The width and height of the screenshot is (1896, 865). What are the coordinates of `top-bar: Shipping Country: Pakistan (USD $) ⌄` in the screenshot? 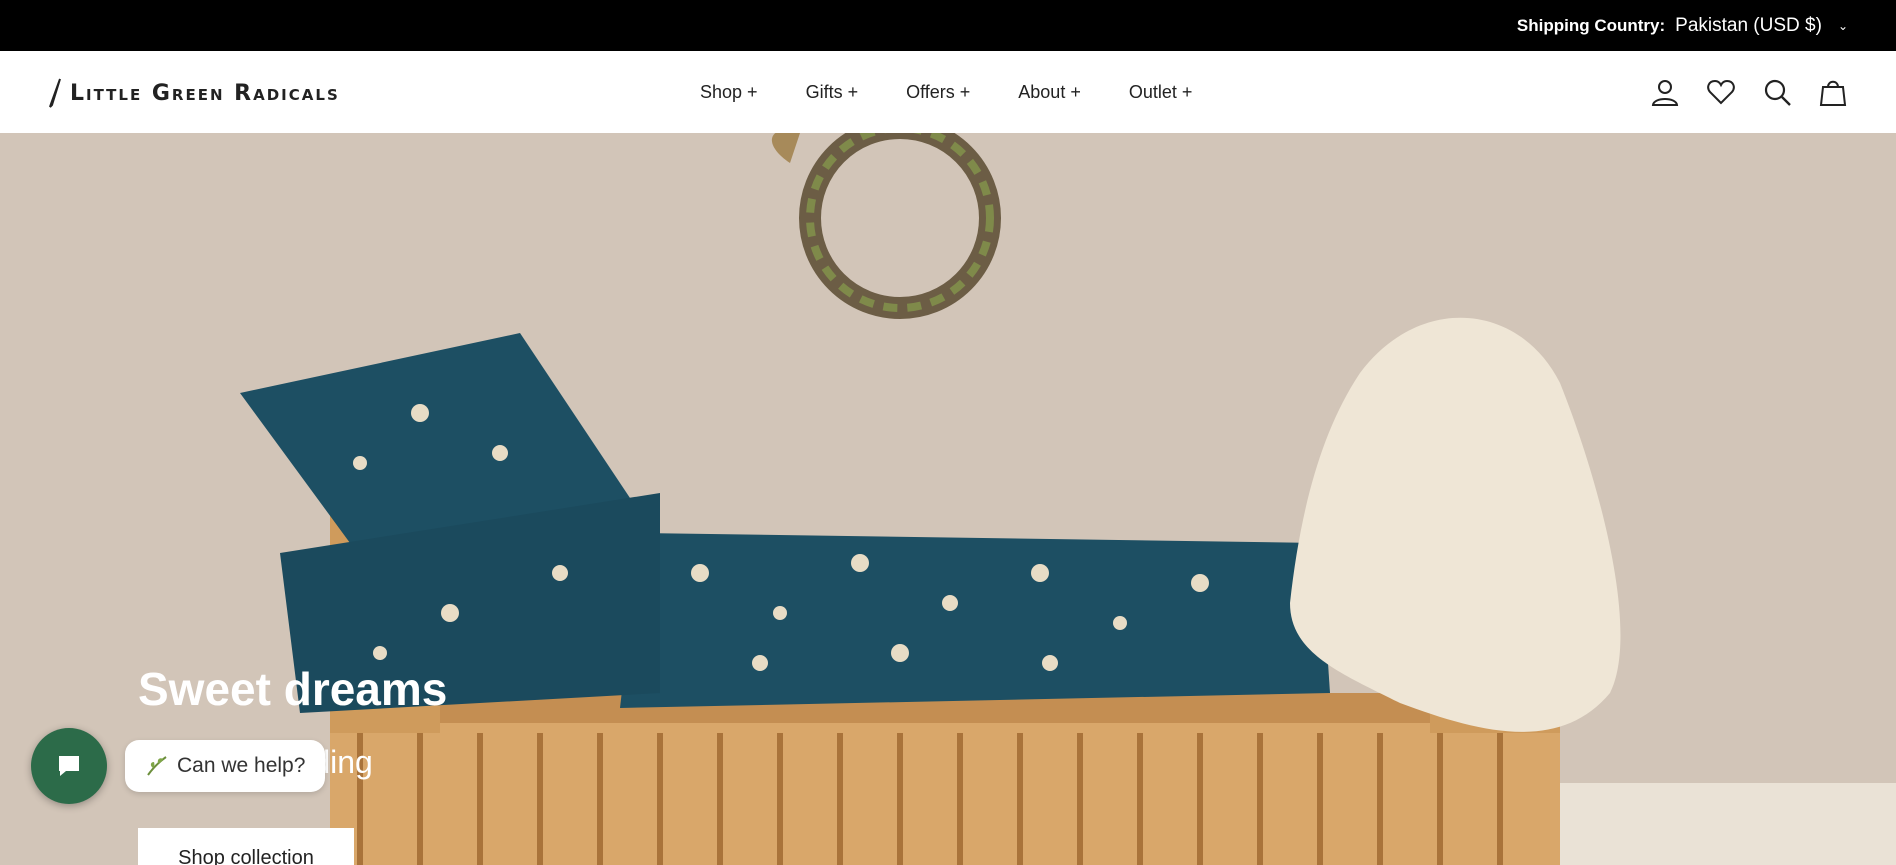 It's located at (948, 25).